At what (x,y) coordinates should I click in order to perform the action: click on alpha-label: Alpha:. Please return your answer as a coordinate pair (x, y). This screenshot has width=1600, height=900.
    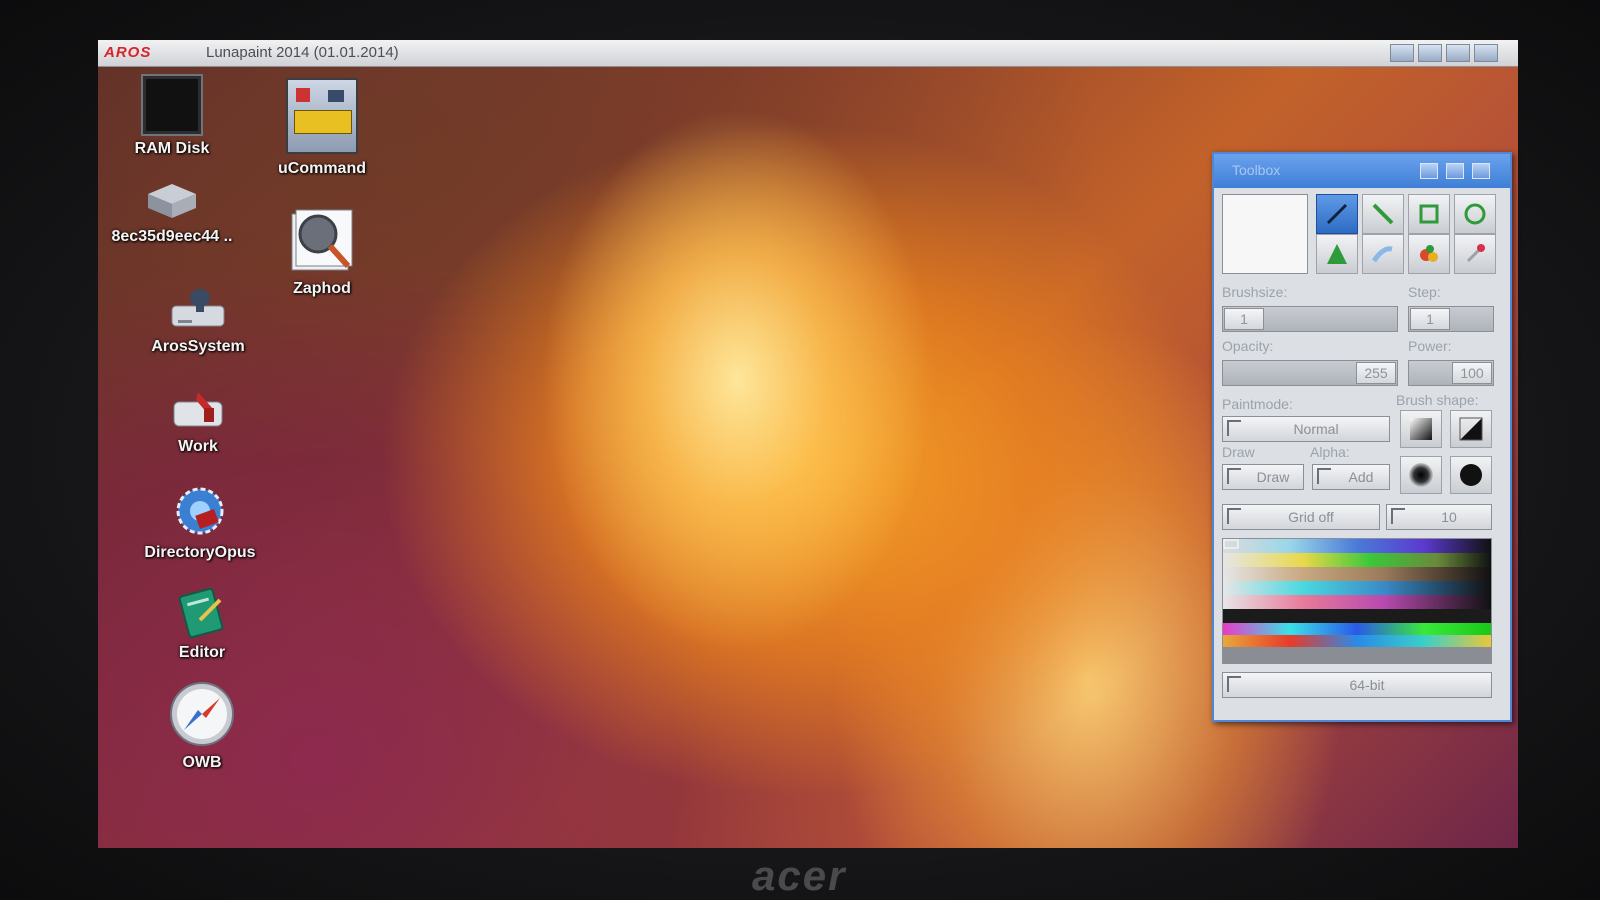
    Looking at the image, I should click on (1330, 452).